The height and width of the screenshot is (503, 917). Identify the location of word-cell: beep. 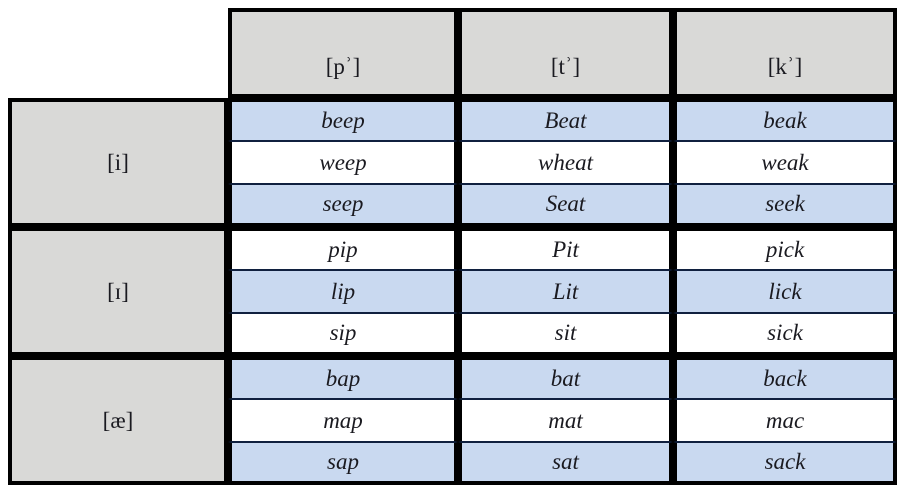
(343, 119).